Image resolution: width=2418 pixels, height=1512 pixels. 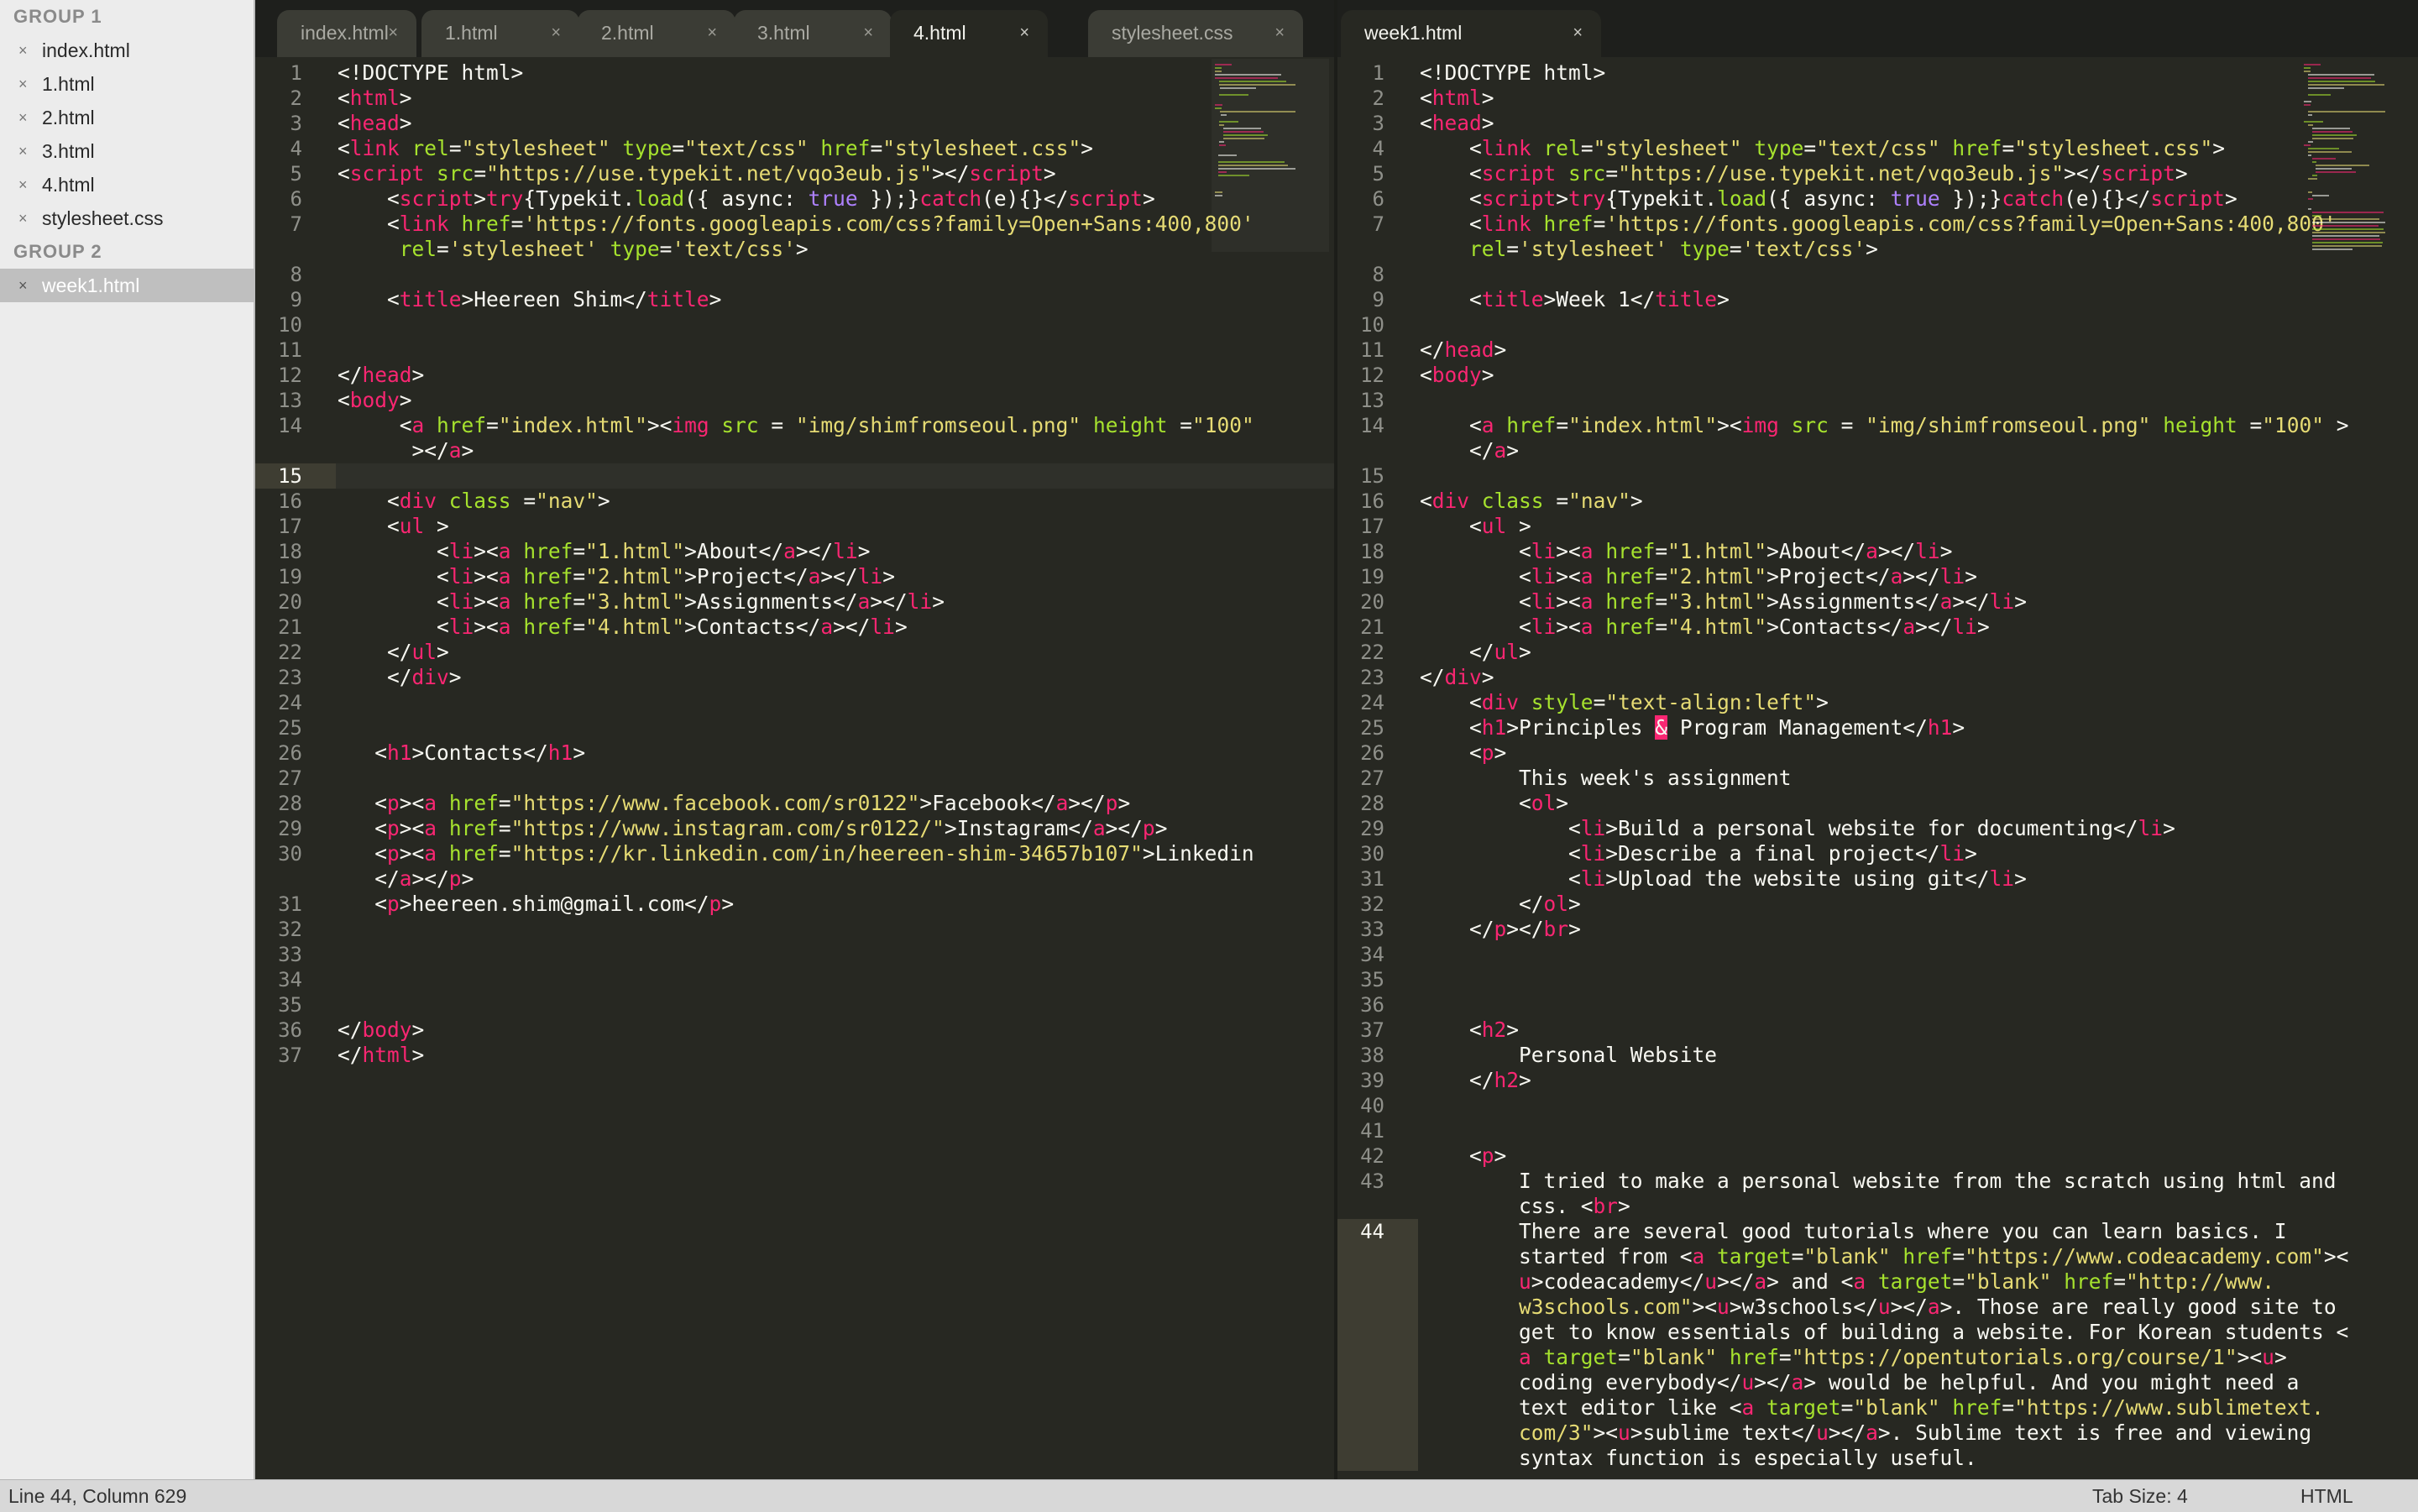 What do you see at coordinates (1513, 72) in the screenshot?
I see `code-line: <!DOCTYPE html>` at bounding box center [1513, 72].